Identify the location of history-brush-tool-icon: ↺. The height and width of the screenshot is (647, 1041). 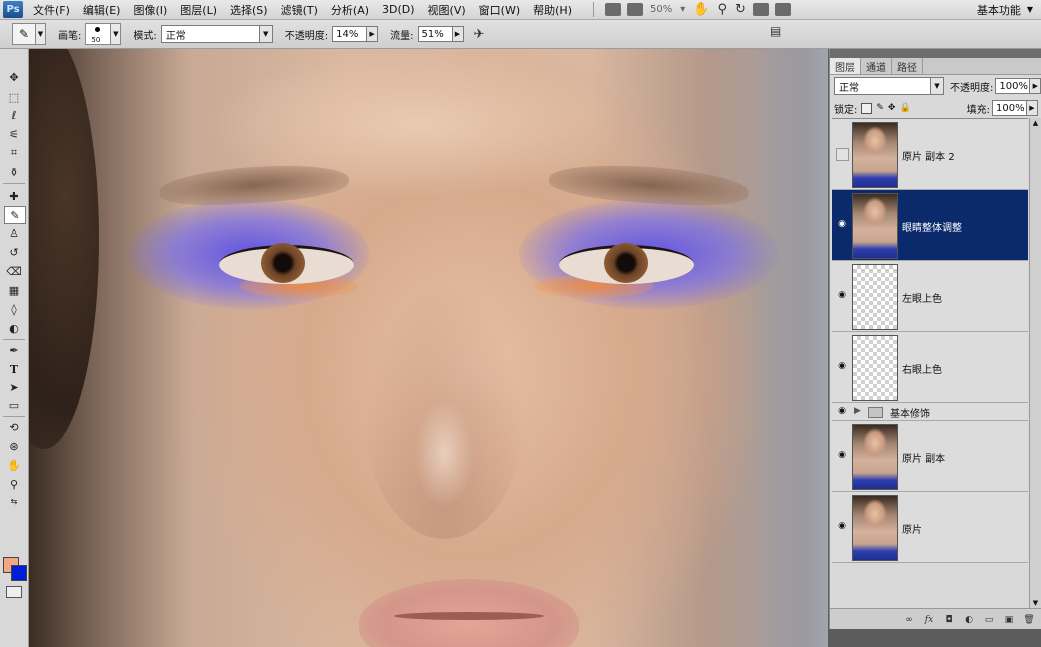
(14, 252).